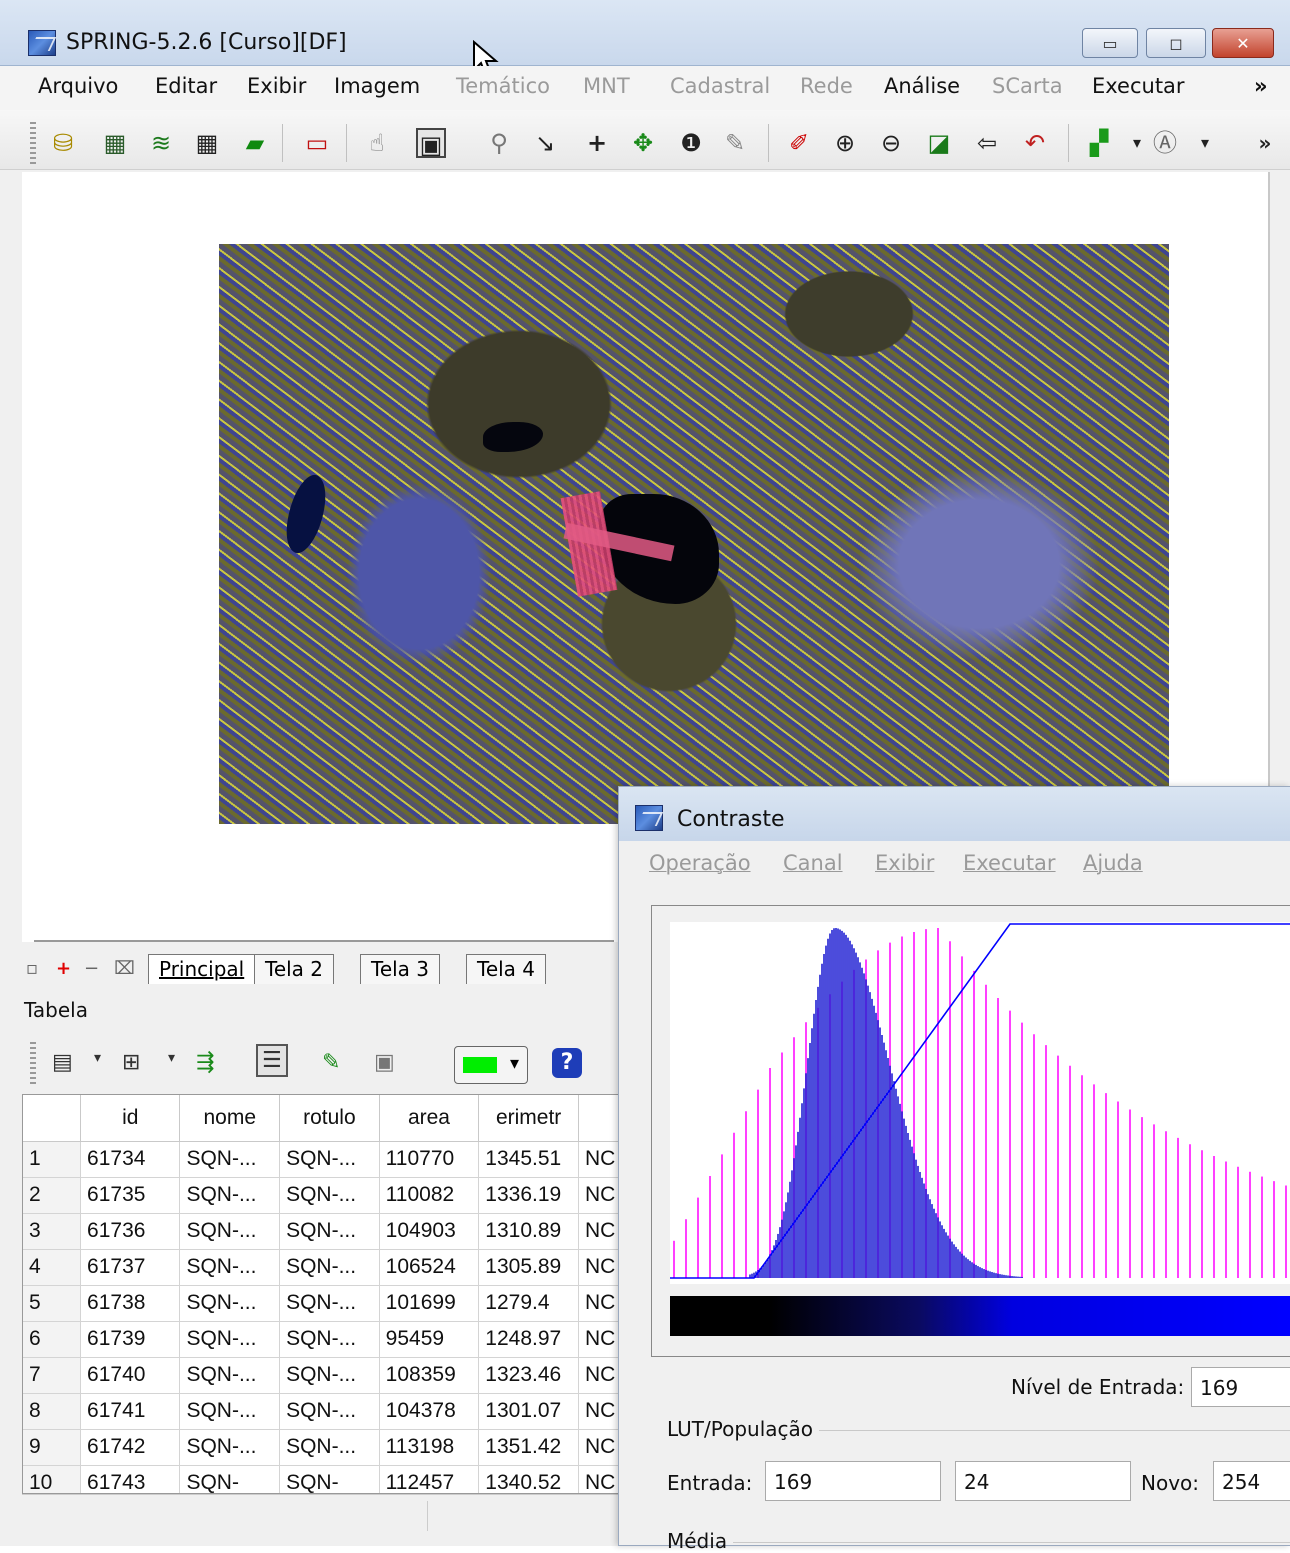 The width and height of the screenshot is (1290, 1553). I want to click on cell-id: 61743, so click(130, 1479).